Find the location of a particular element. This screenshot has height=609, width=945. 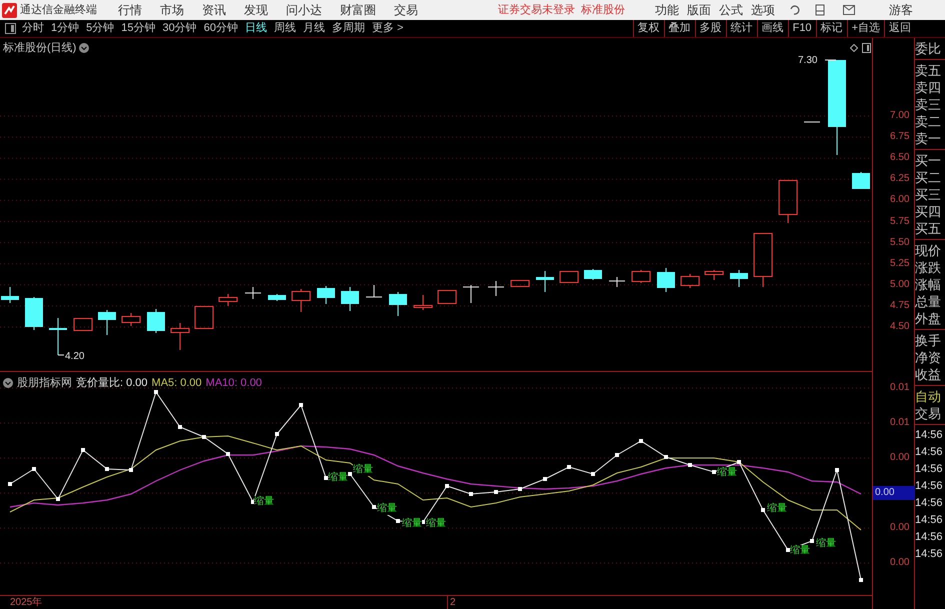

quote-field-label: 卖五 is located at coordinates (928, 70).